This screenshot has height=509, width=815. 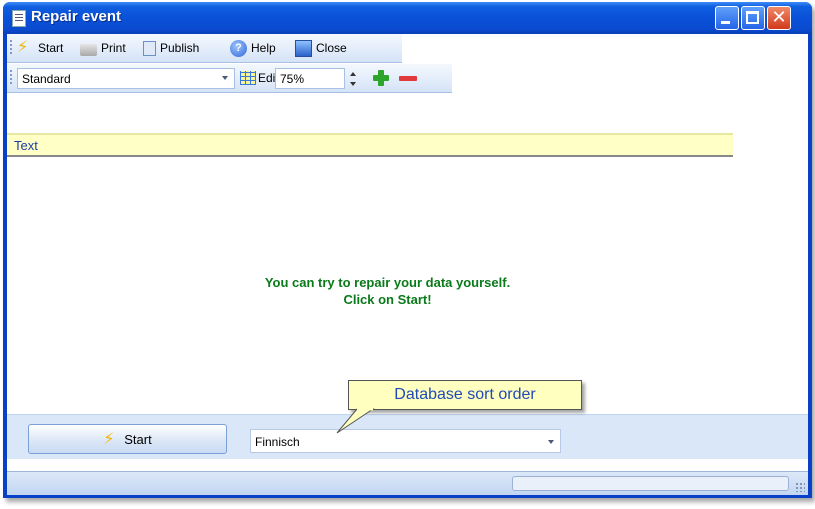 I want to click on document-icon, so click(x=19, y=18).